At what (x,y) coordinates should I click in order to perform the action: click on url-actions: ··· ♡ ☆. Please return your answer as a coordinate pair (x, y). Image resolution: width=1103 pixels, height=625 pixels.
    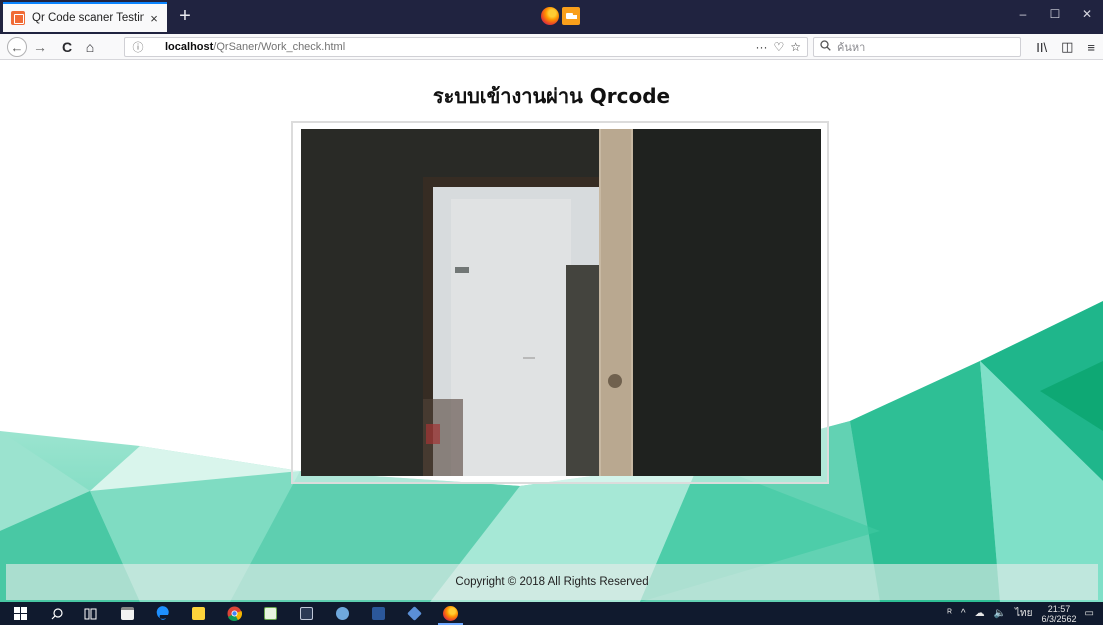
    Looking at the image, I should click on (781, 47).